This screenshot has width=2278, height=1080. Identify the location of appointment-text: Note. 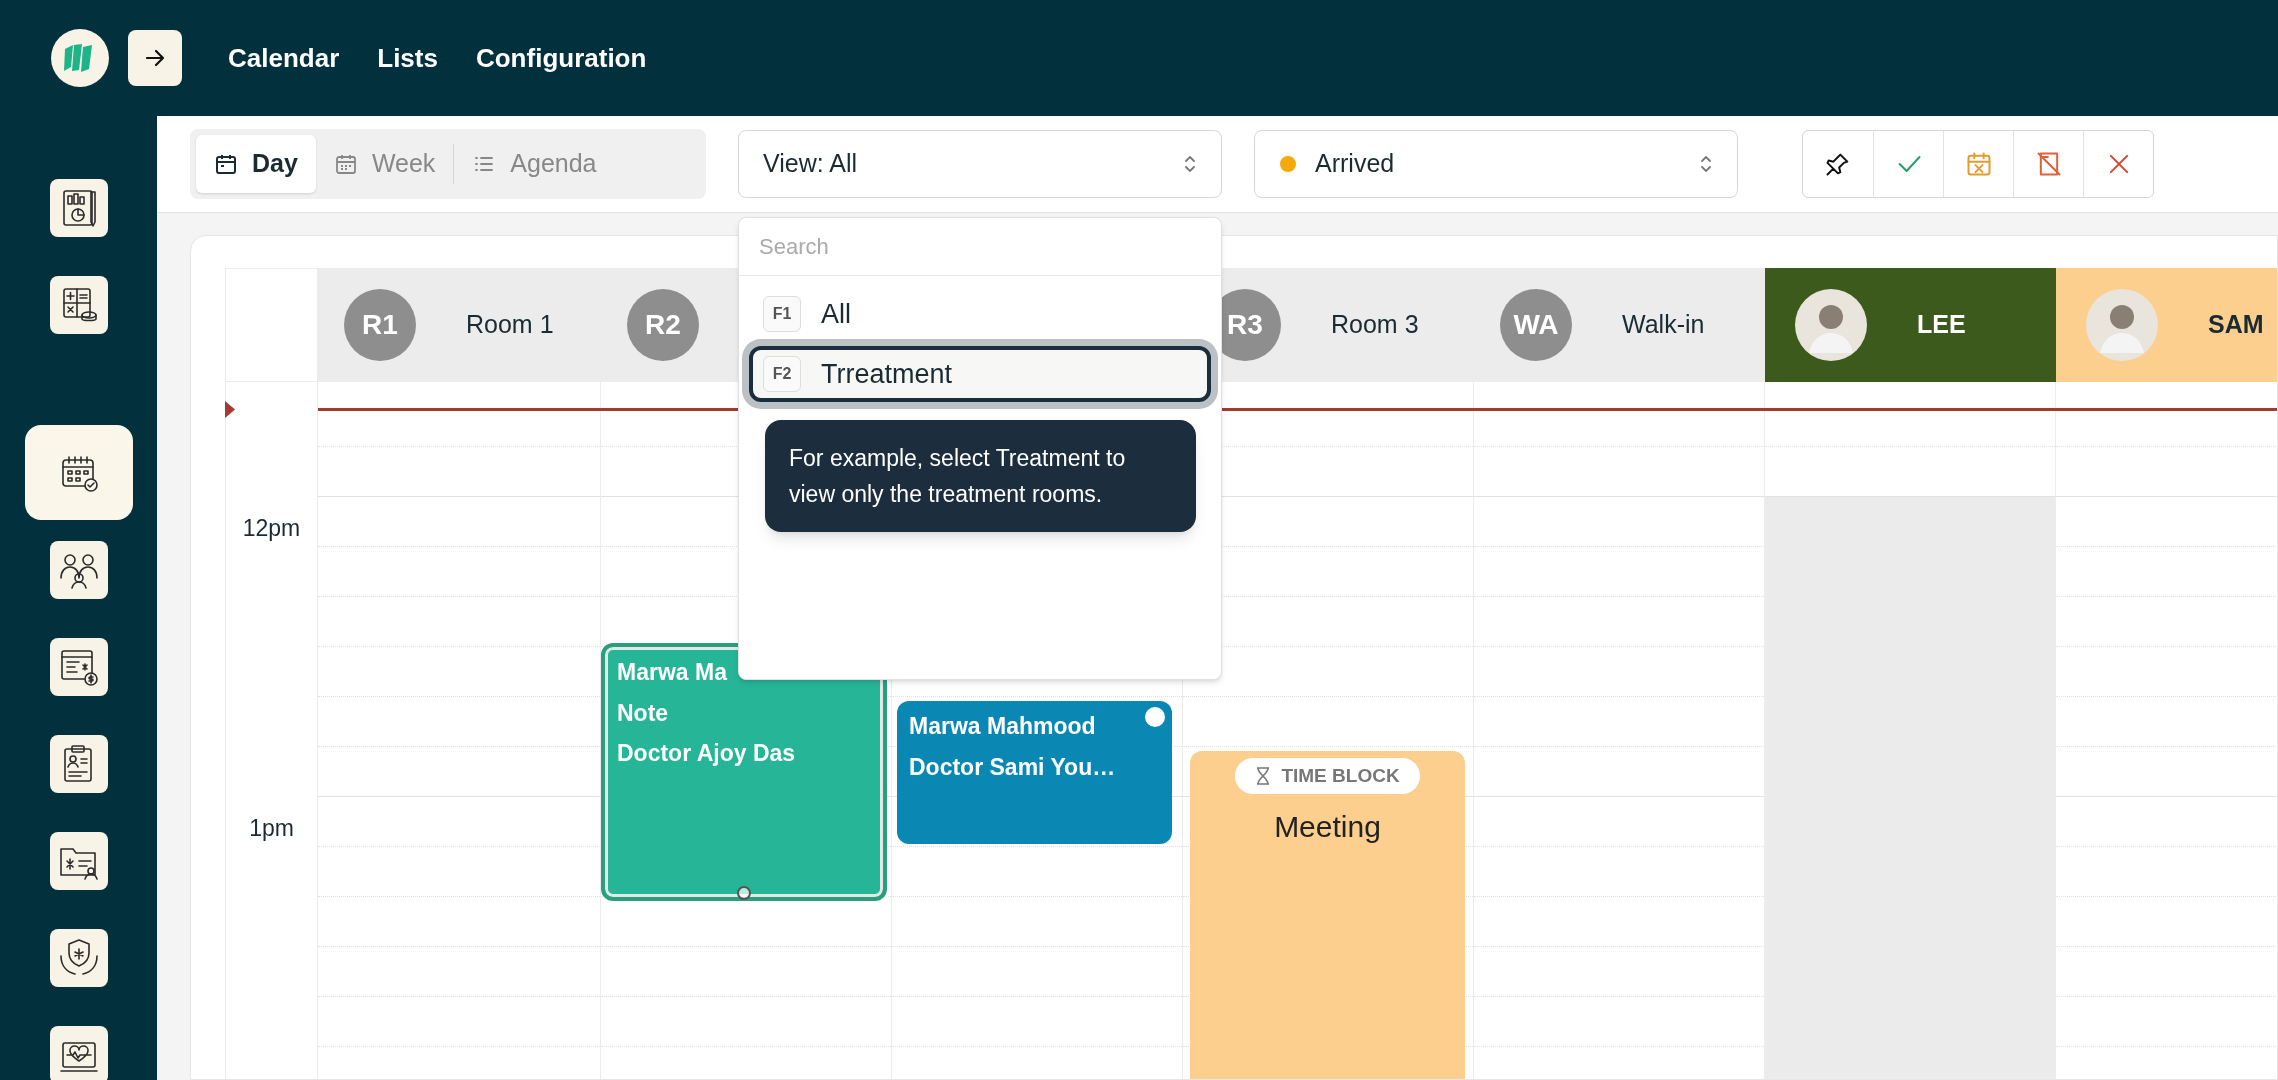
(643, 713).